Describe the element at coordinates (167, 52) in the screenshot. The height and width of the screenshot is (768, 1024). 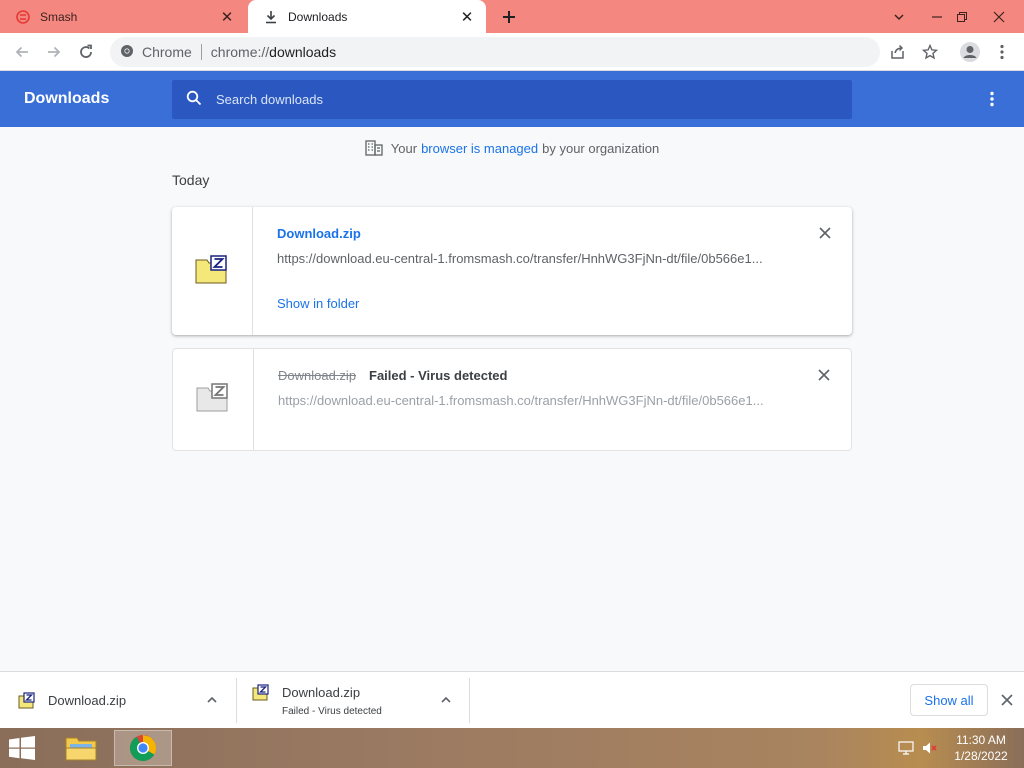
I see `site-label: Chrome` at that location.